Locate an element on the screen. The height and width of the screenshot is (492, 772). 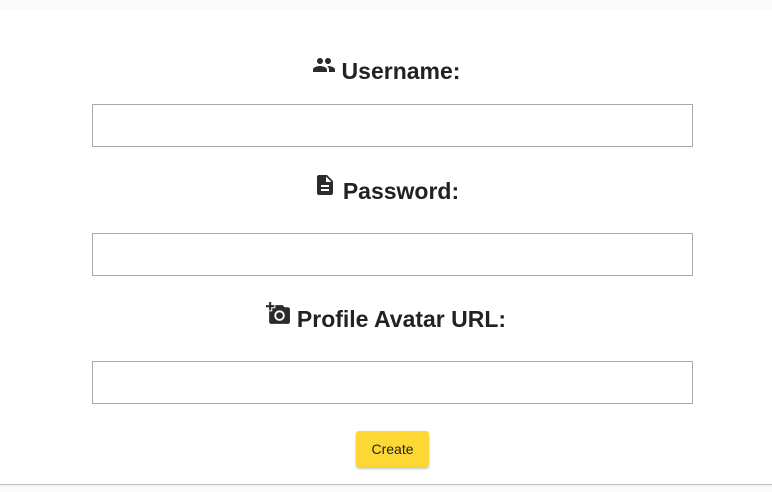
create-button: Create is located at coordinates (392, 449).